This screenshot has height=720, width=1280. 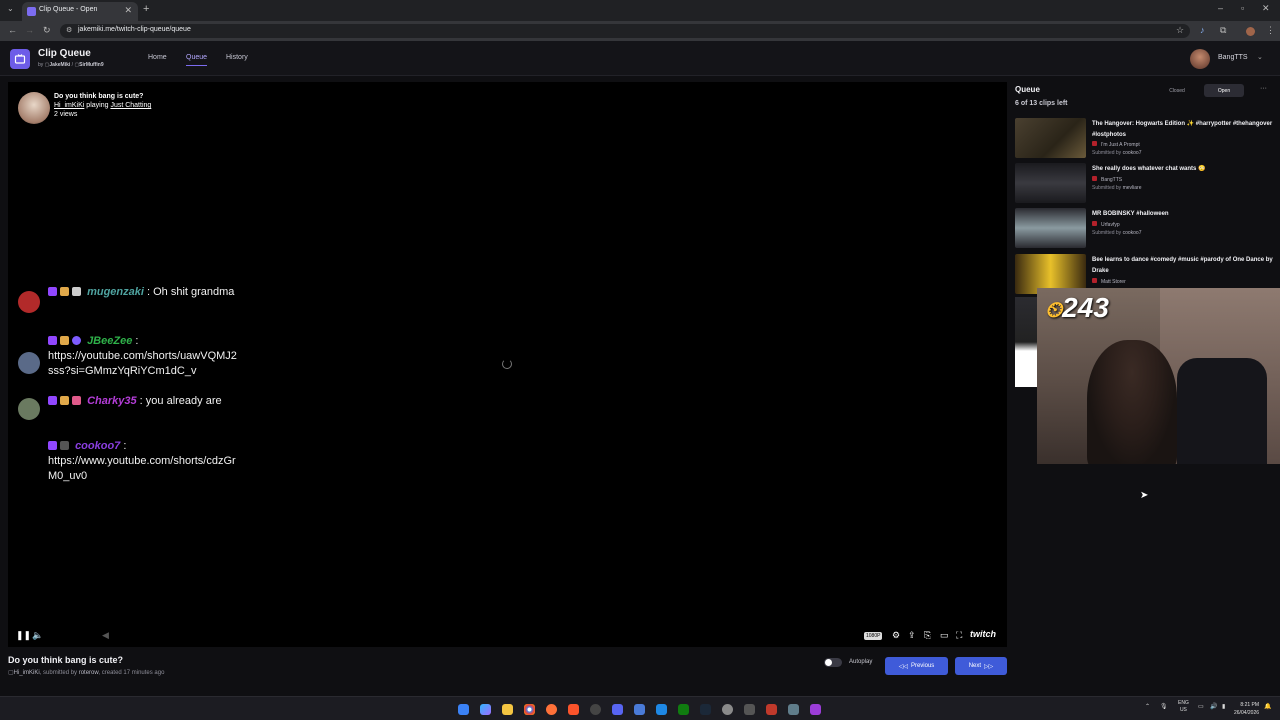 What do you see at coordinates (34, 108) in the screenshot?
I see `streamer-avatar` at bounding box center [34, 108].